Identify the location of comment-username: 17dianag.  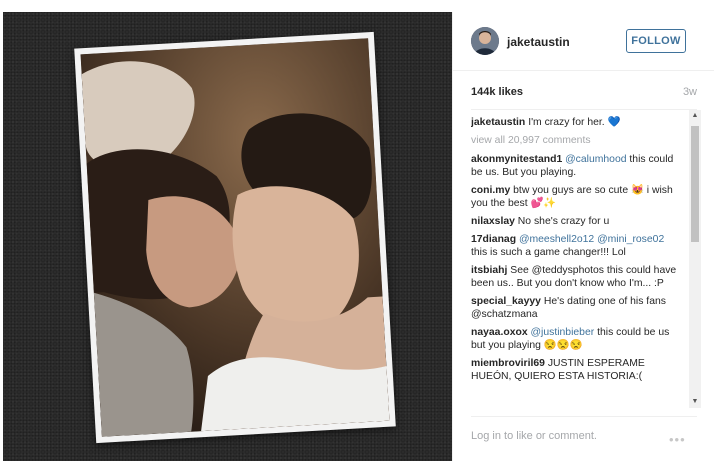
(493, 239).